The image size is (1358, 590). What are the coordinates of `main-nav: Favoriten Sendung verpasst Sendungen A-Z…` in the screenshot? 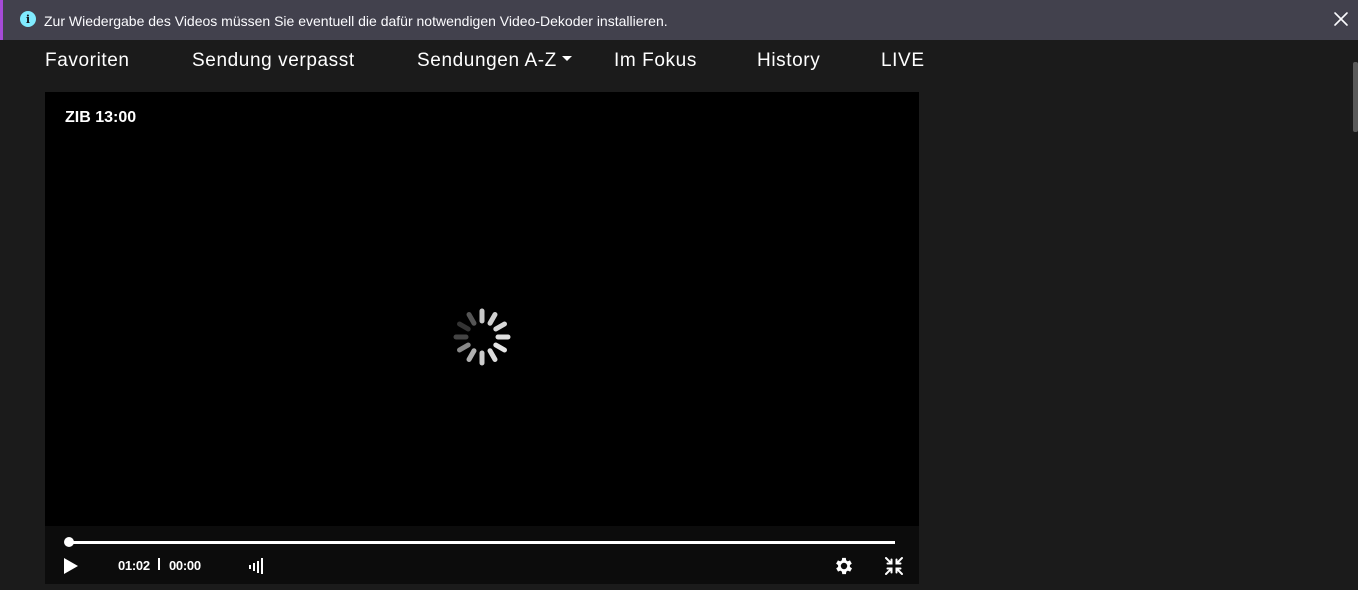 It's located at (485, 62).